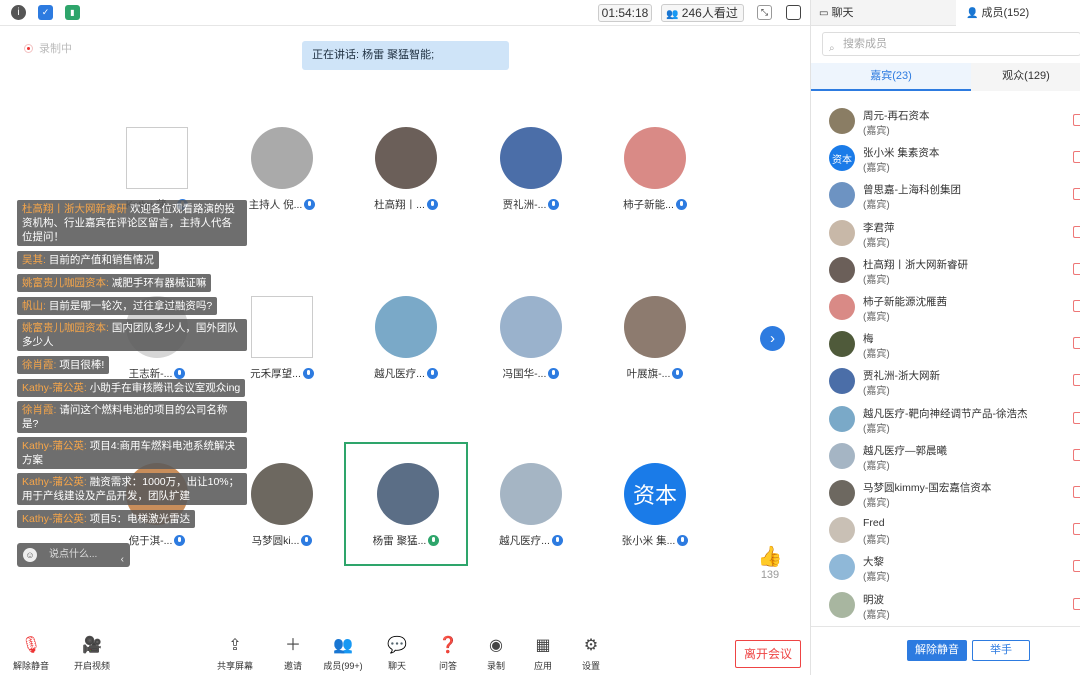 The image size is (1080, 675). I want to click on people-icon: 👥, so click(672, 14).